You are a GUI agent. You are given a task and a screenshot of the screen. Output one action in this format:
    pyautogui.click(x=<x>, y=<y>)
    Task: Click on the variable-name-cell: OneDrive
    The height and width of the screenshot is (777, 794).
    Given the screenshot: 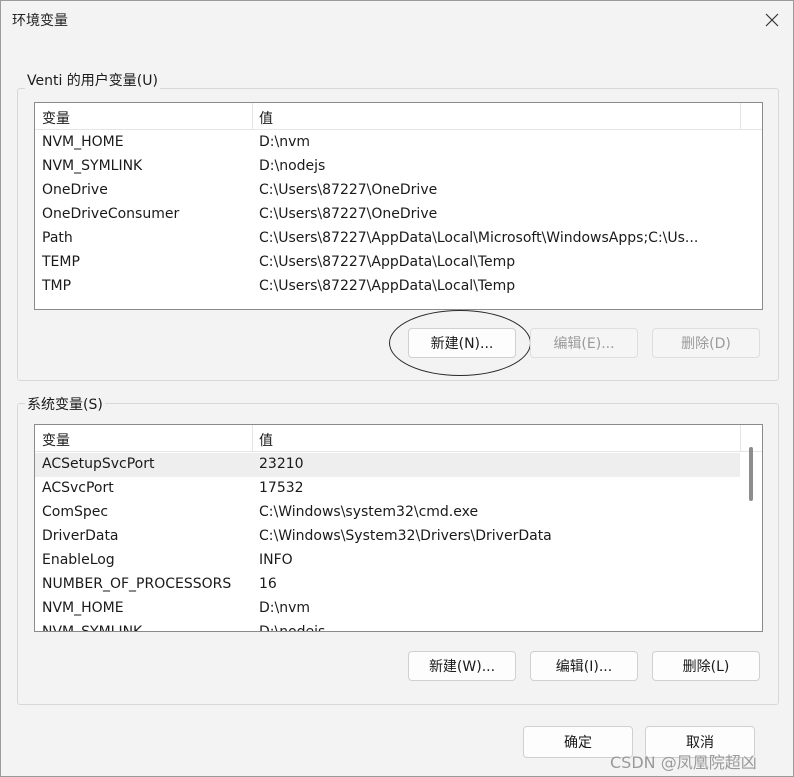 What is the action you would take?
    pyautogui.click(x=75, y=190)
    